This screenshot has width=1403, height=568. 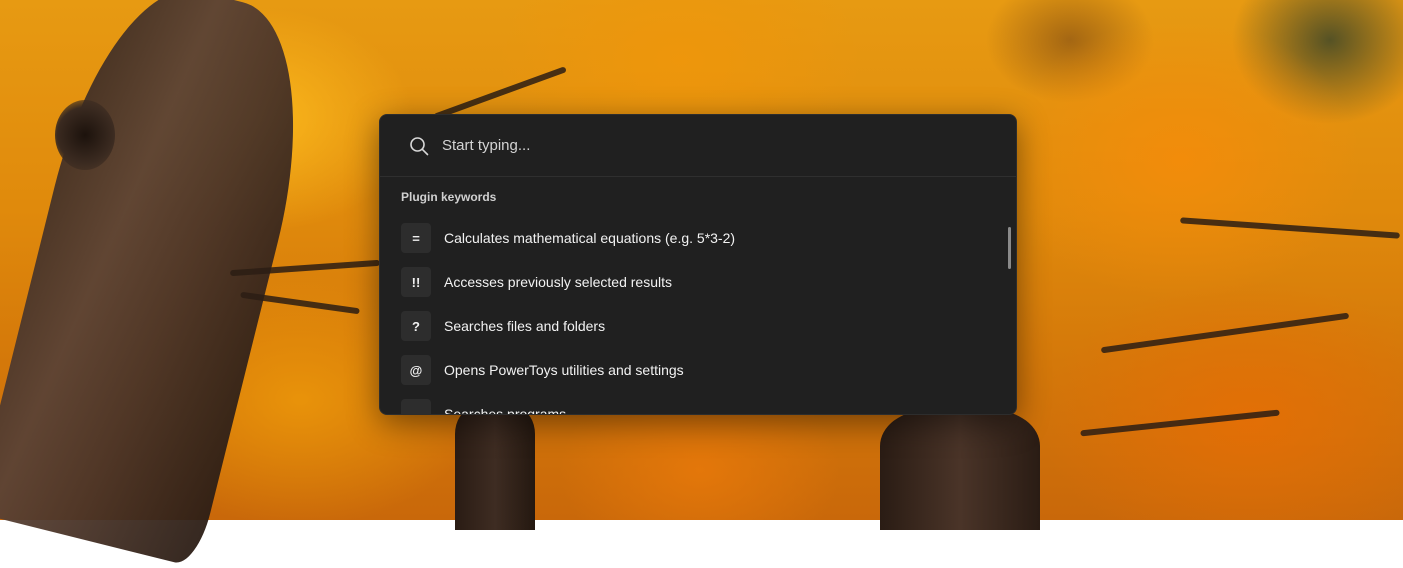 What do you see at coordinates (564, 370) in the screenshot?
I see `result-description: Opens PowerToys utilities and settings` at bounding box center [564, 370].